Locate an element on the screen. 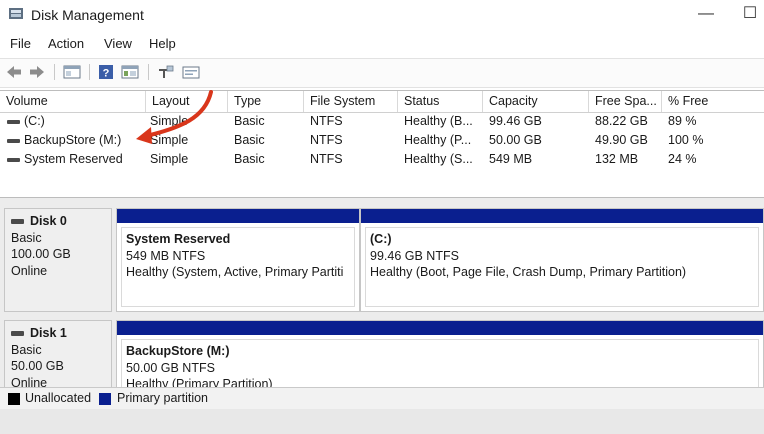 The height and width of the screenshot is (434, 764). legend-primary-partition: Primary partition is located at coordinates (162, 398).